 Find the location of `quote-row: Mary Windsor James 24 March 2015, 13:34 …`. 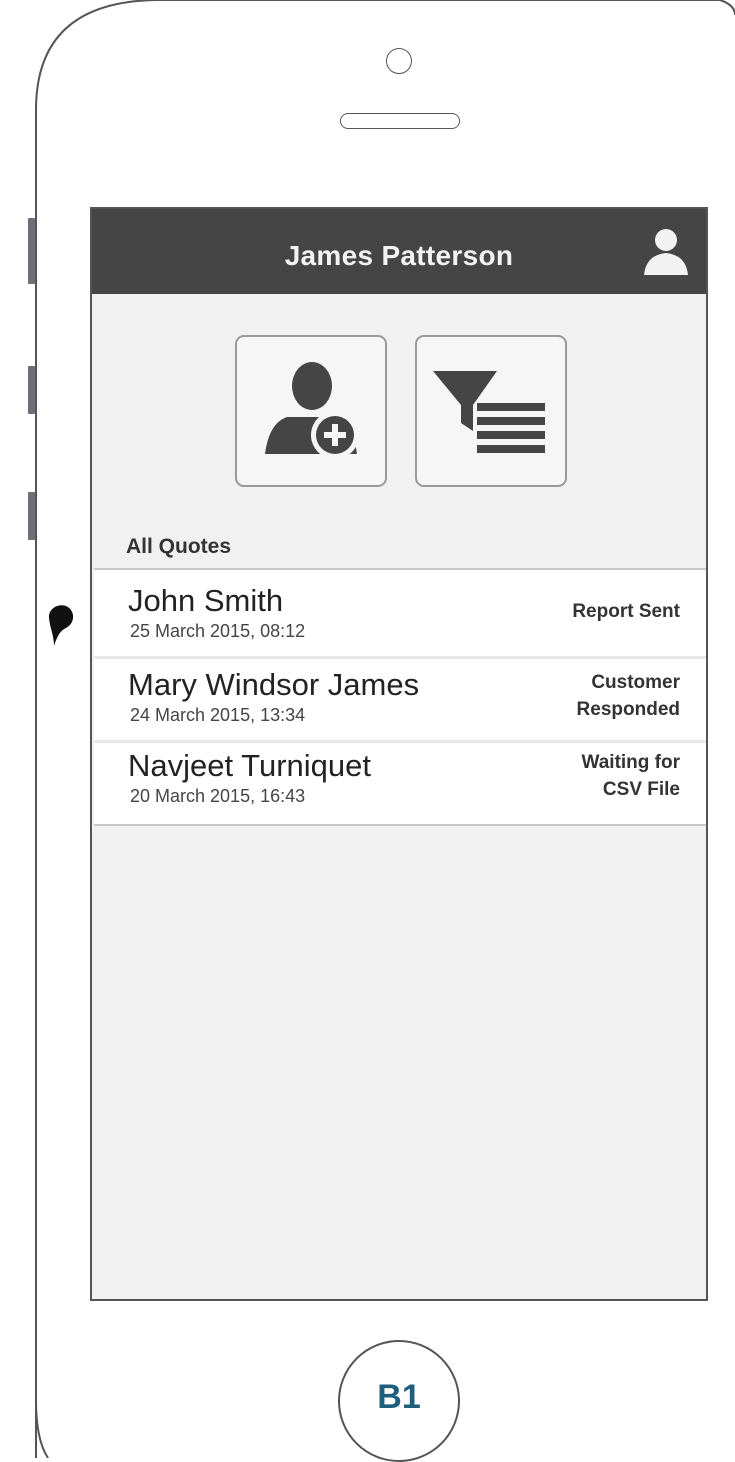

quote-row: Mary Windsor James 24 March 2015, 13:34 … is located at coordinates (400, 701).